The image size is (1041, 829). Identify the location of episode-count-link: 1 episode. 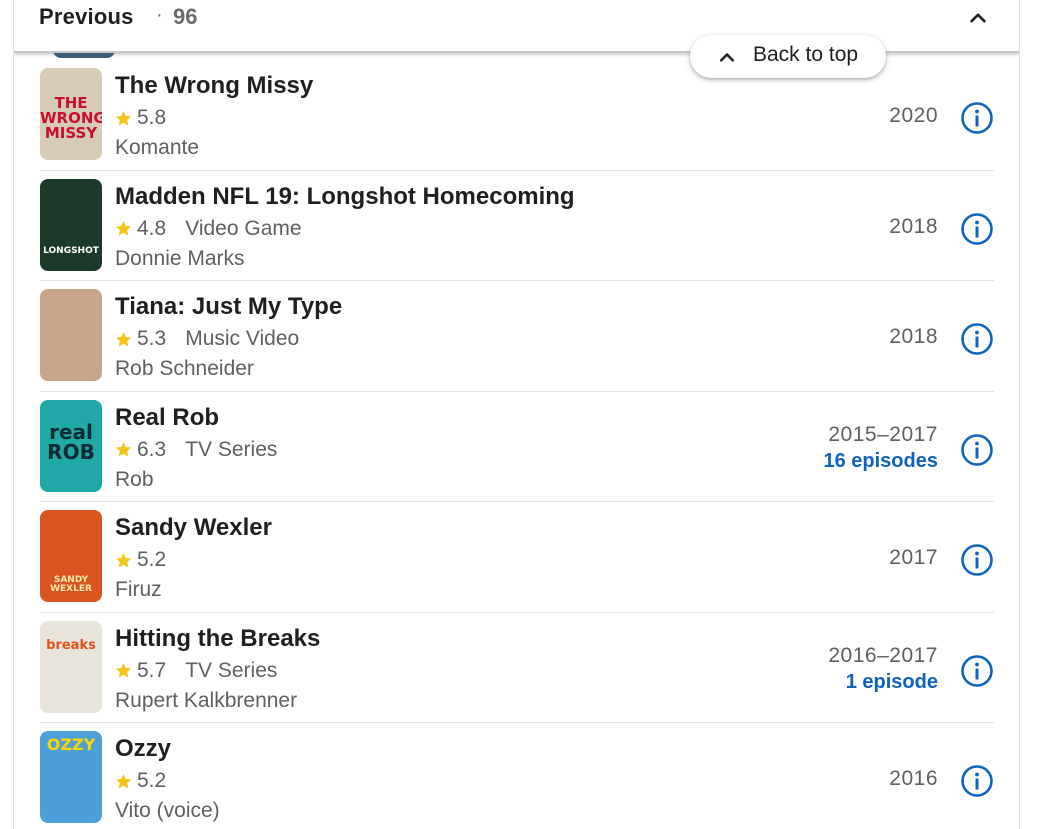
(892, 682).